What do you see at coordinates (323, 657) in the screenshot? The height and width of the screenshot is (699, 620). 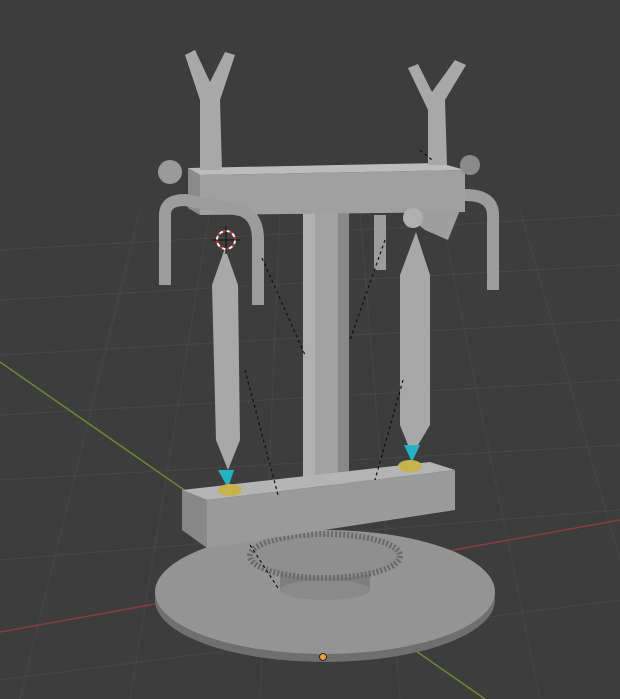 I see `object-origin-icon` at bounding box center [323, 657].